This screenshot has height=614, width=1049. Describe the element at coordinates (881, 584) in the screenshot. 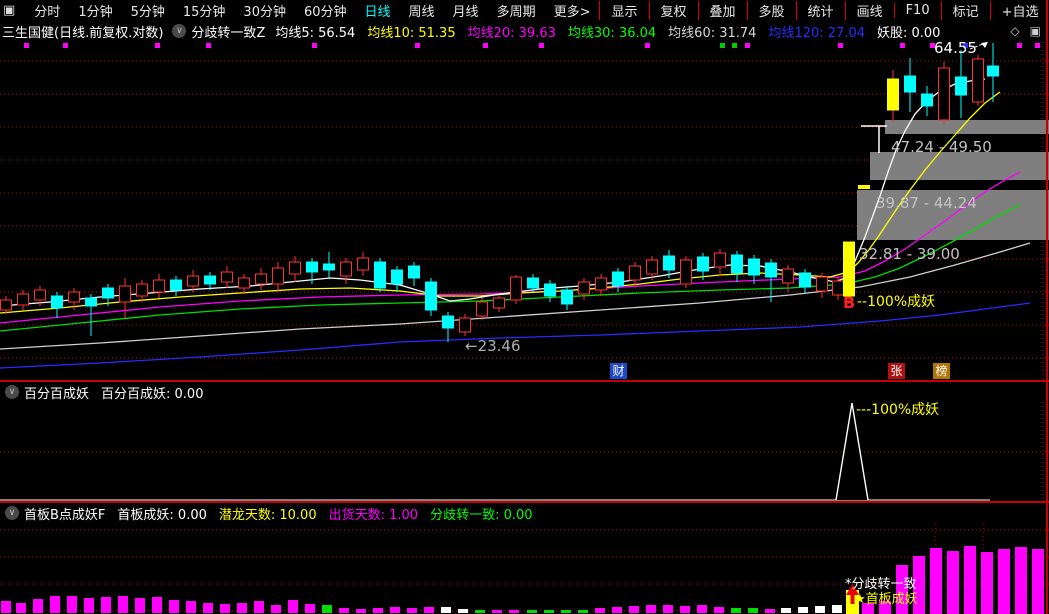

I see `chart-label: *分歧转一致` at that location.